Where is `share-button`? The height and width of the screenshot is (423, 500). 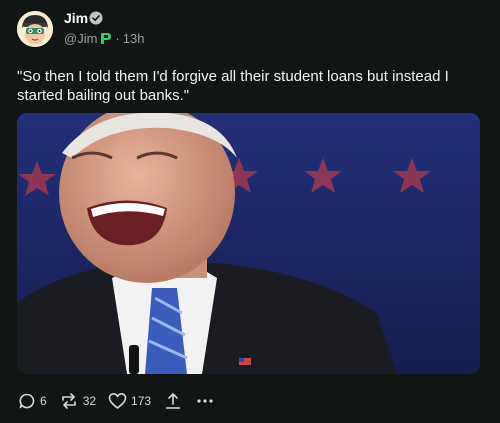 share-button is located at coordinates (173, 401).